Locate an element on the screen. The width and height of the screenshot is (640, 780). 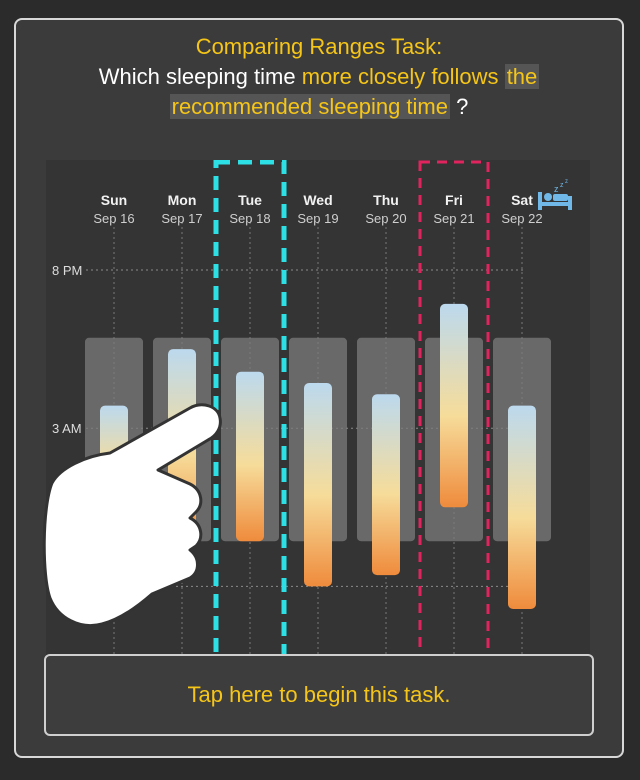
date-label: Sep 16 is located at coordinates (113, 218).